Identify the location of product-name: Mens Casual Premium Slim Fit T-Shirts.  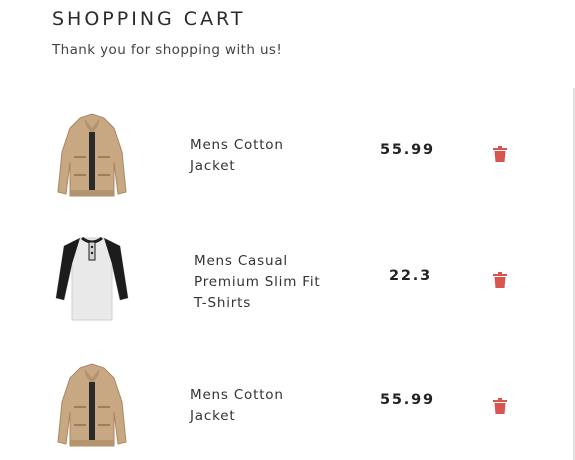
(257, 282).